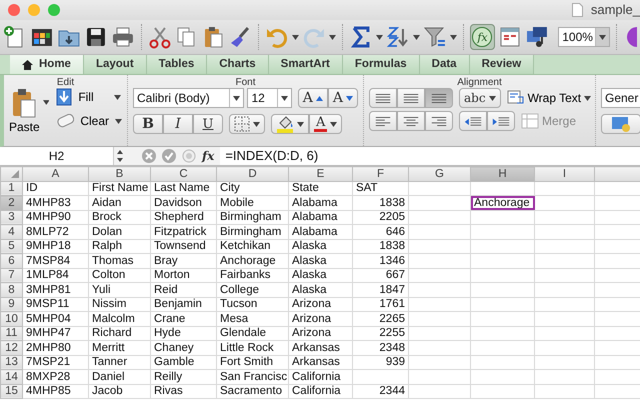  I want to click on align-left-button, so click(383, 121).